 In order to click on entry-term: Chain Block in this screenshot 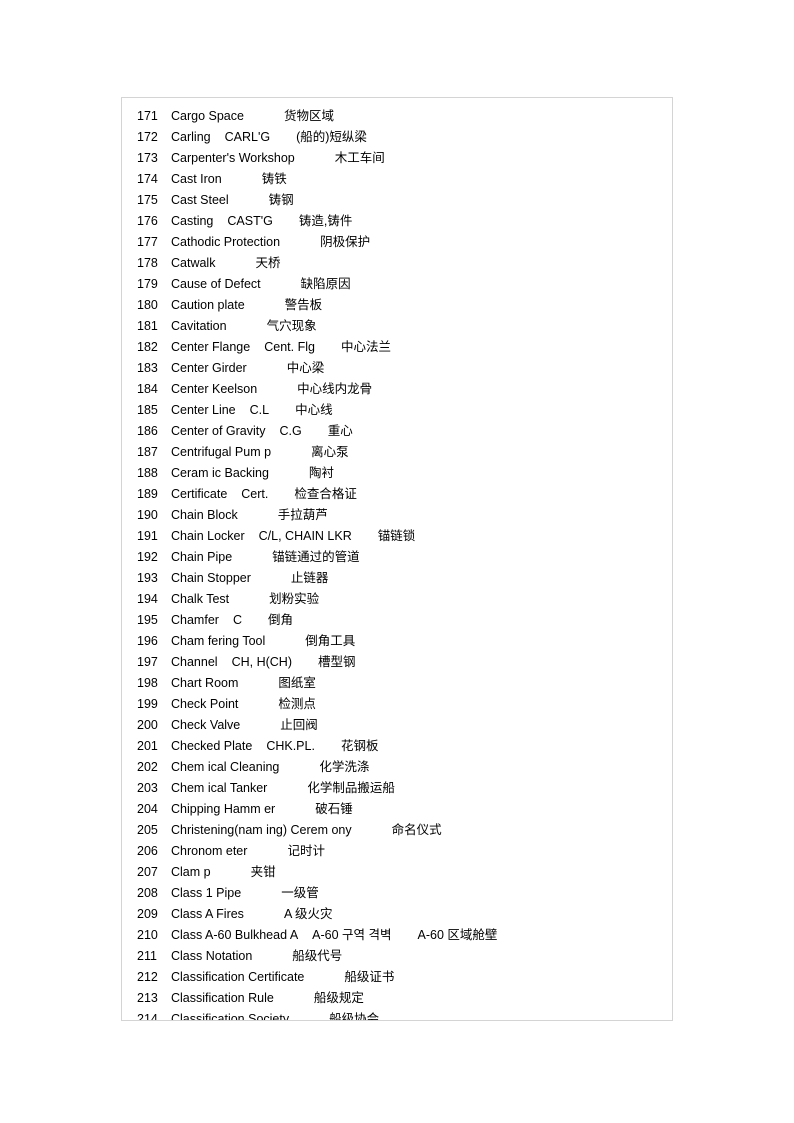, I will do `click(204, 515)`.